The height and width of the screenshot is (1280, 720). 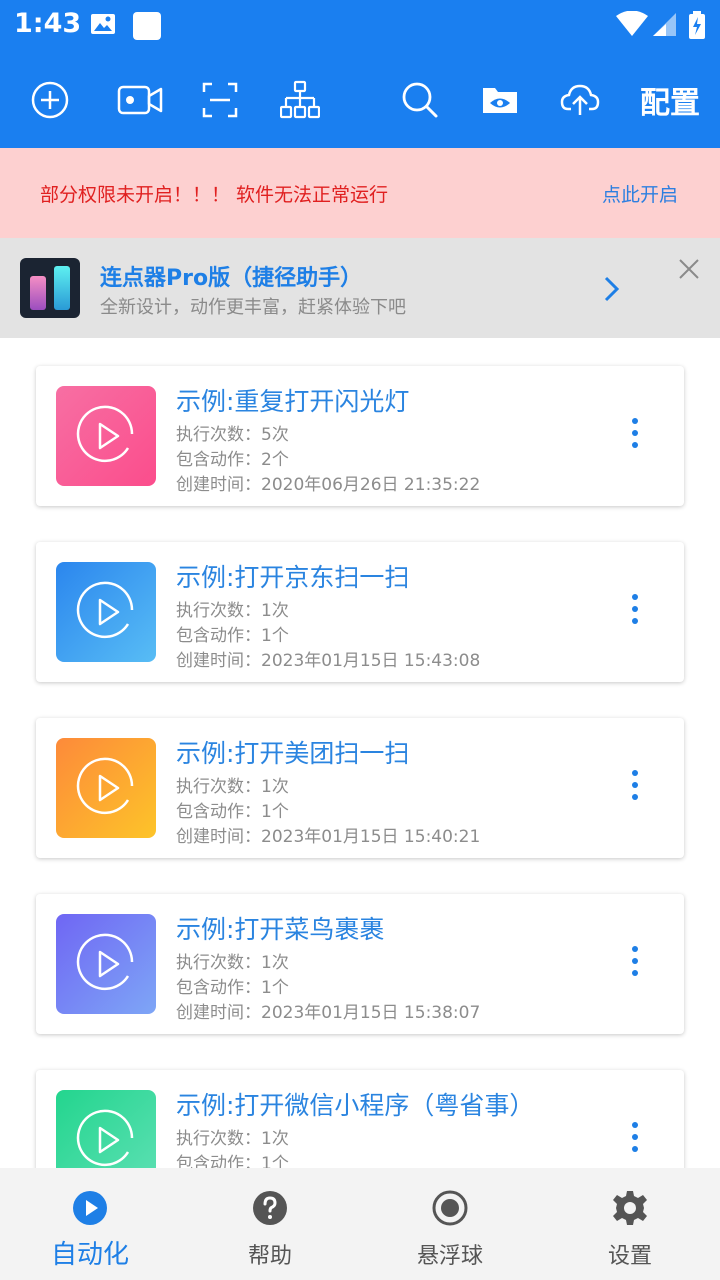 I want to click on search-icon, so click(x=420, y=100).